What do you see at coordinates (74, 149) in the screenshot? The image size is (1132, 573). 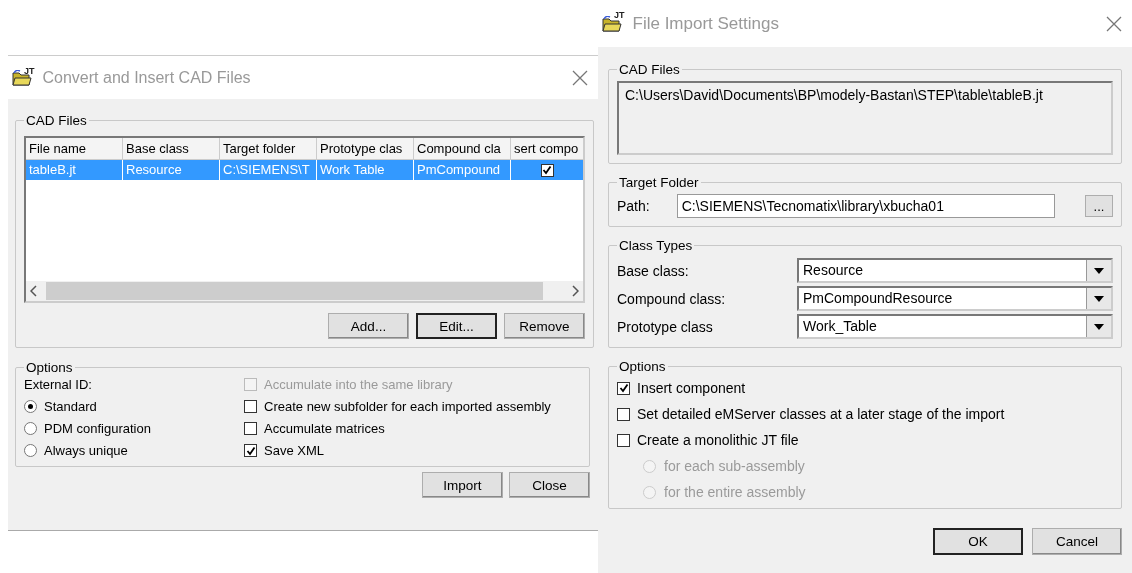 I see `column-header: File name` at bounding box center [74, 149].